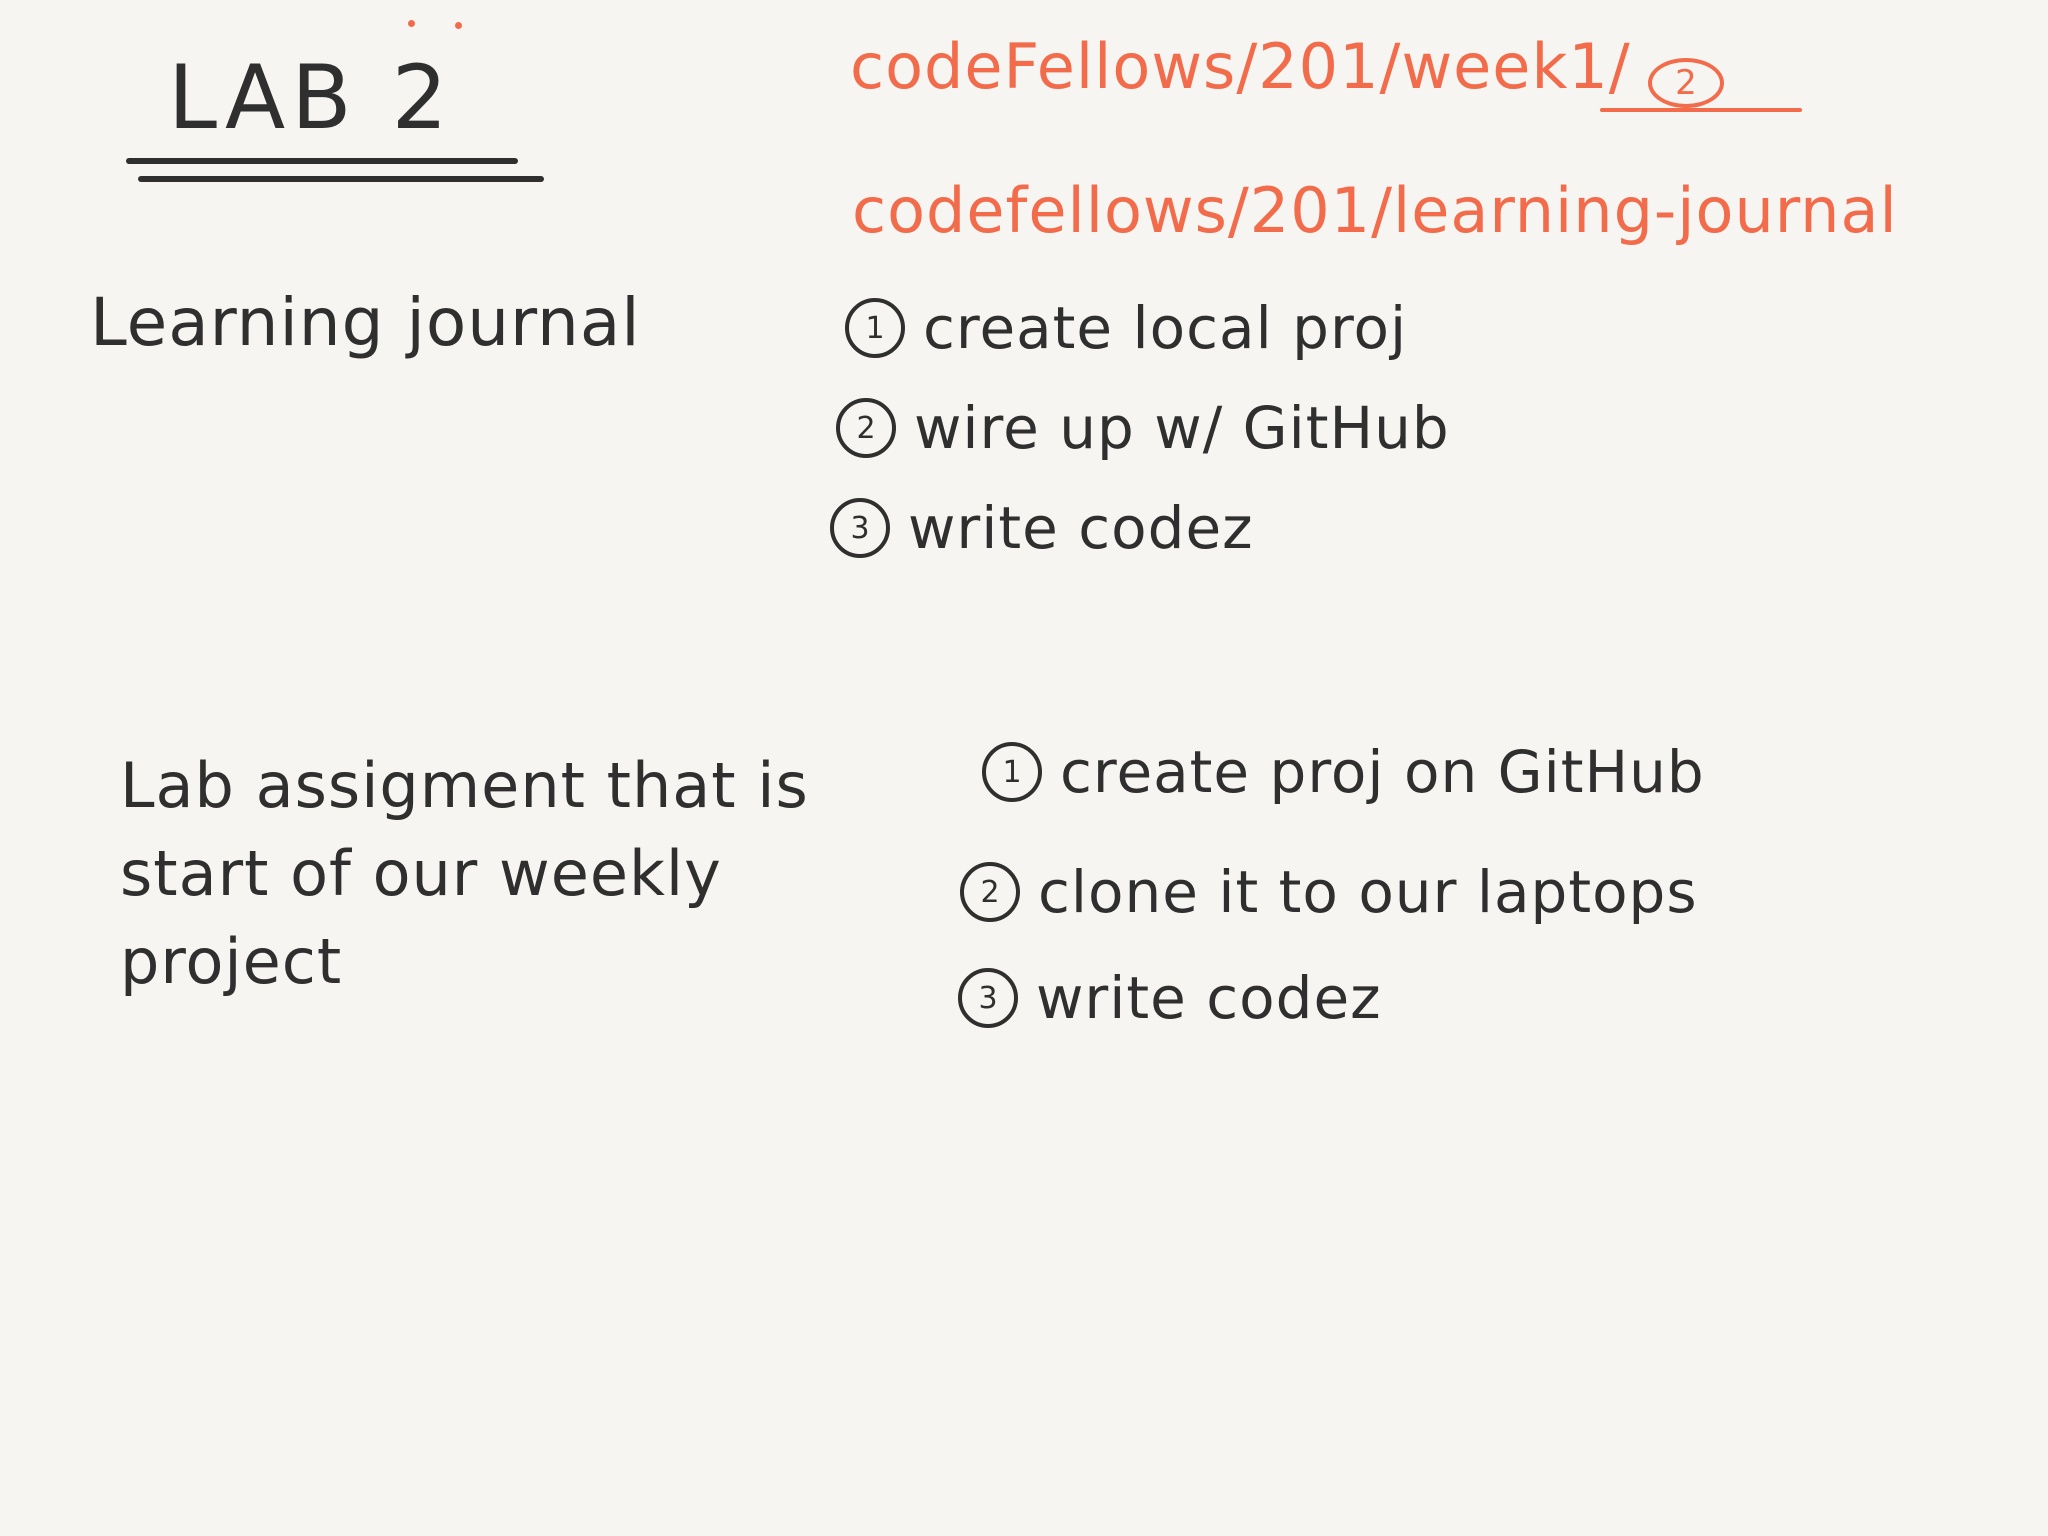  Describe the element at coordinates (1368, 892) in the screenshot. I see `step-text: clone it to our laptops` at that location.